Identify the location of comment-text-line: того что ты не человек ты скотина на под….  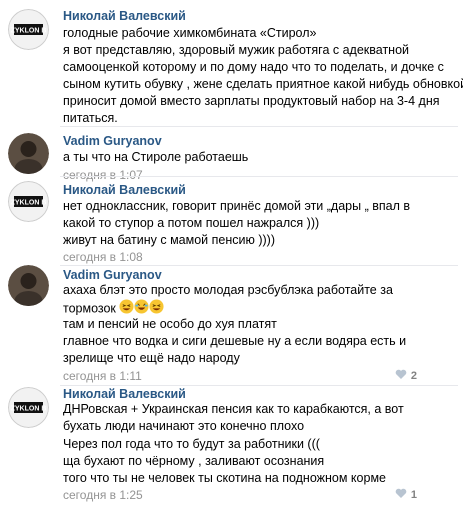
(224, 478).